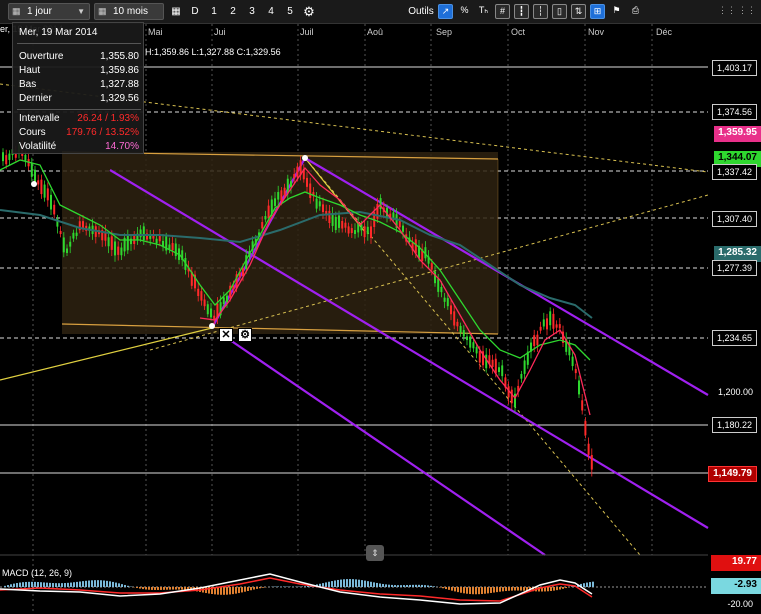 Image resolution: width=761 pixels, height=614 pixels. I want to click on price-level-label: 1,374.56, so click(734, 112).